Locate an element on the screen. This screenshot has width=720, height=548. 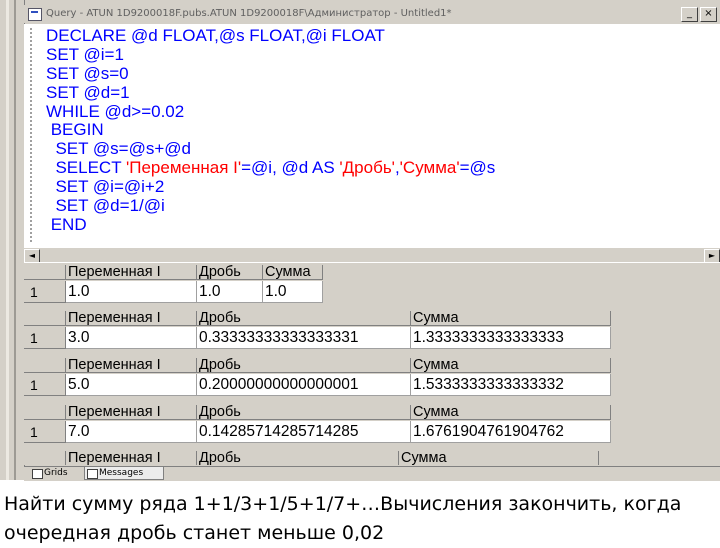
minimize-icon: _ is located at coordinates (689, 14).